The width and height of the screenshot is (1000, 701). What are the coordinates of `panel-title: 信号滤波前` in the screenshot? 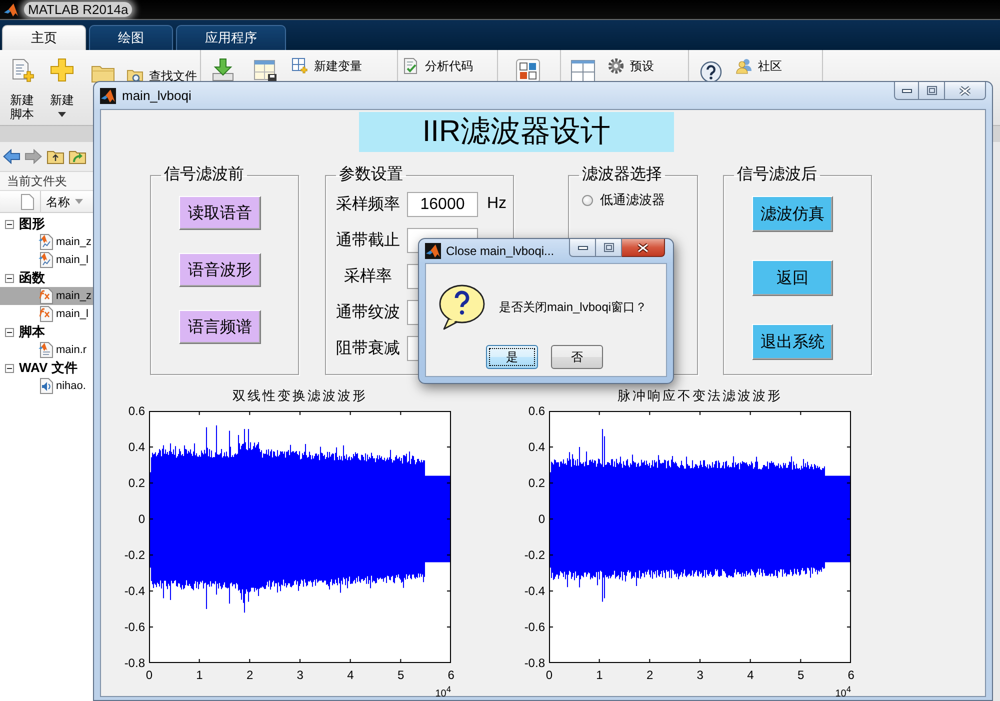 It's located at (204, 175).